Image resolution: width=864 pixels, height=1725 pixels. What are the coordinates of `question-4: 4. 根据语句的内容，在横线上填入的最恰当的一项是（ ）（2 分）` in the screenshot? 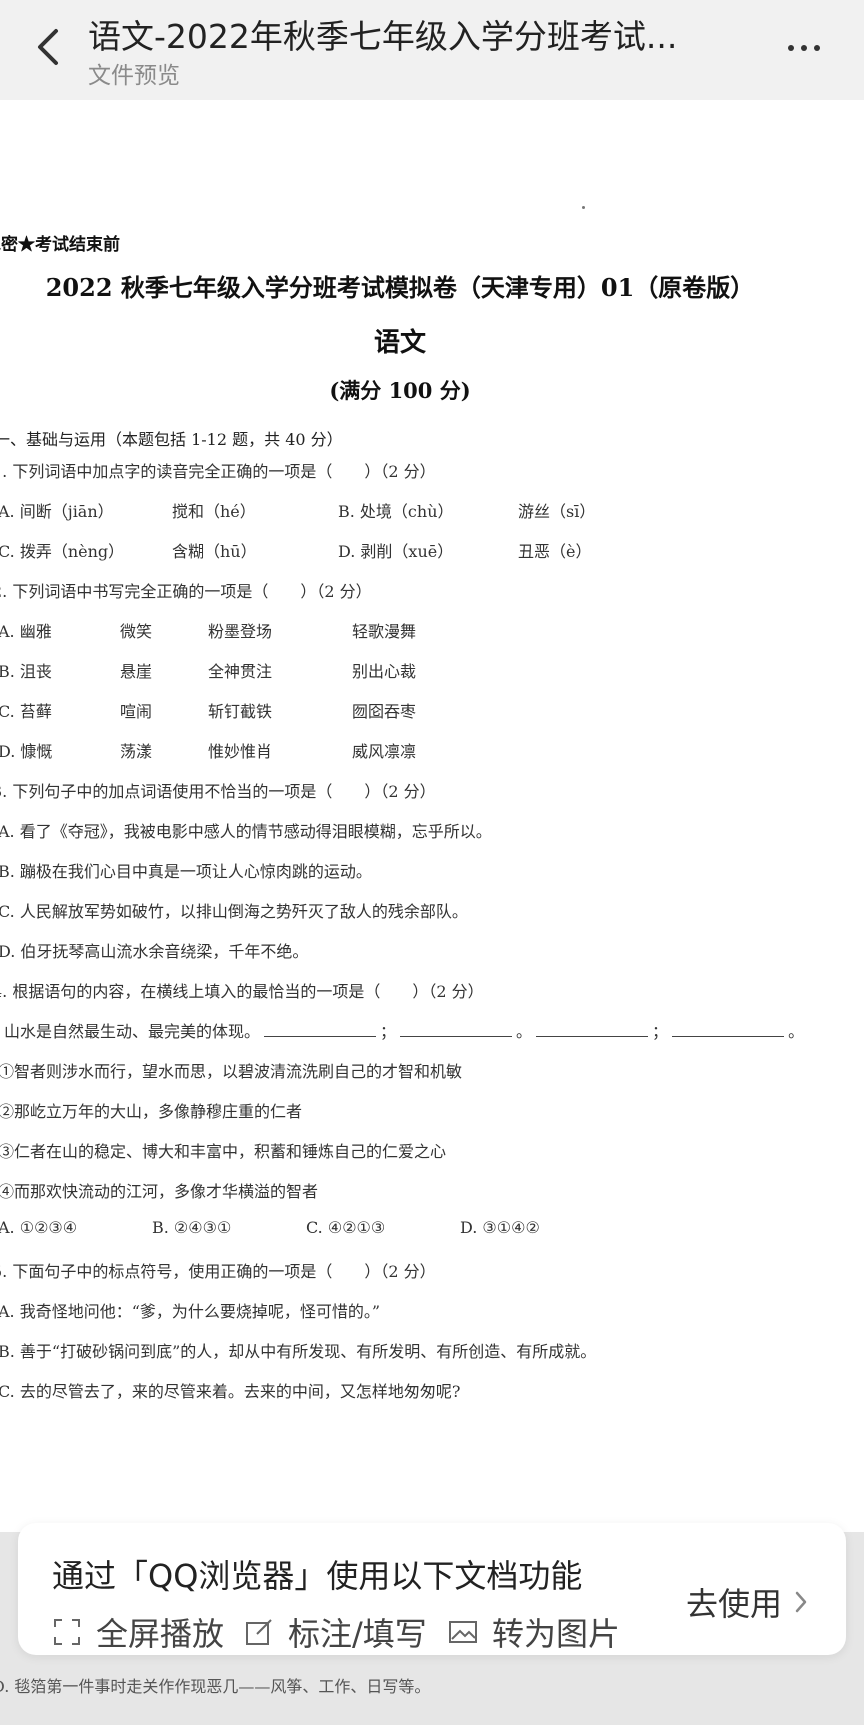 It's located at (242, 991).